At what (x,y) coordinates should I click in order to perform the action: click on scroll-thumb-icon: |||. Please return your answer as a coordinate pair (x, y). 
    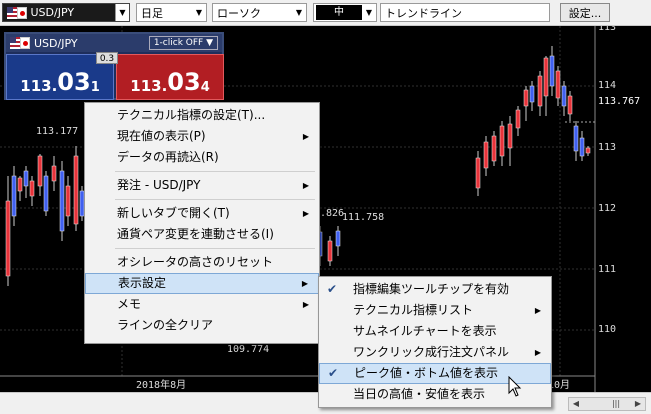
    Looking at the image, I should click on (616, 404).